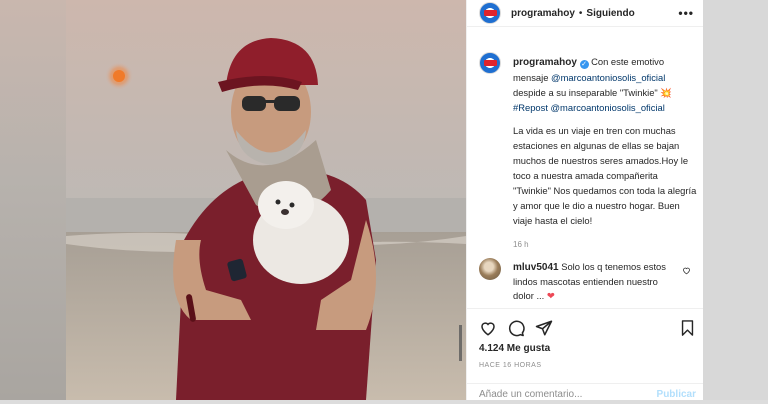  What do you see at coordinates (530, 107) in the screenshot?
I see `repost-hashtag-link: #Repost` at bounding box center [530, 107].